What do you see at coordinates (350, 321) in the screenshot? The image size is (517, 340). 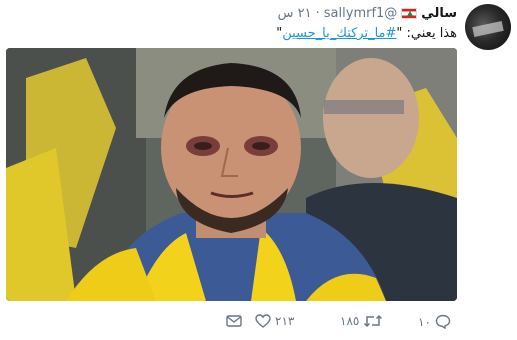 I see `retweet-count: ١٨٥` at bounding box center [350, 321].